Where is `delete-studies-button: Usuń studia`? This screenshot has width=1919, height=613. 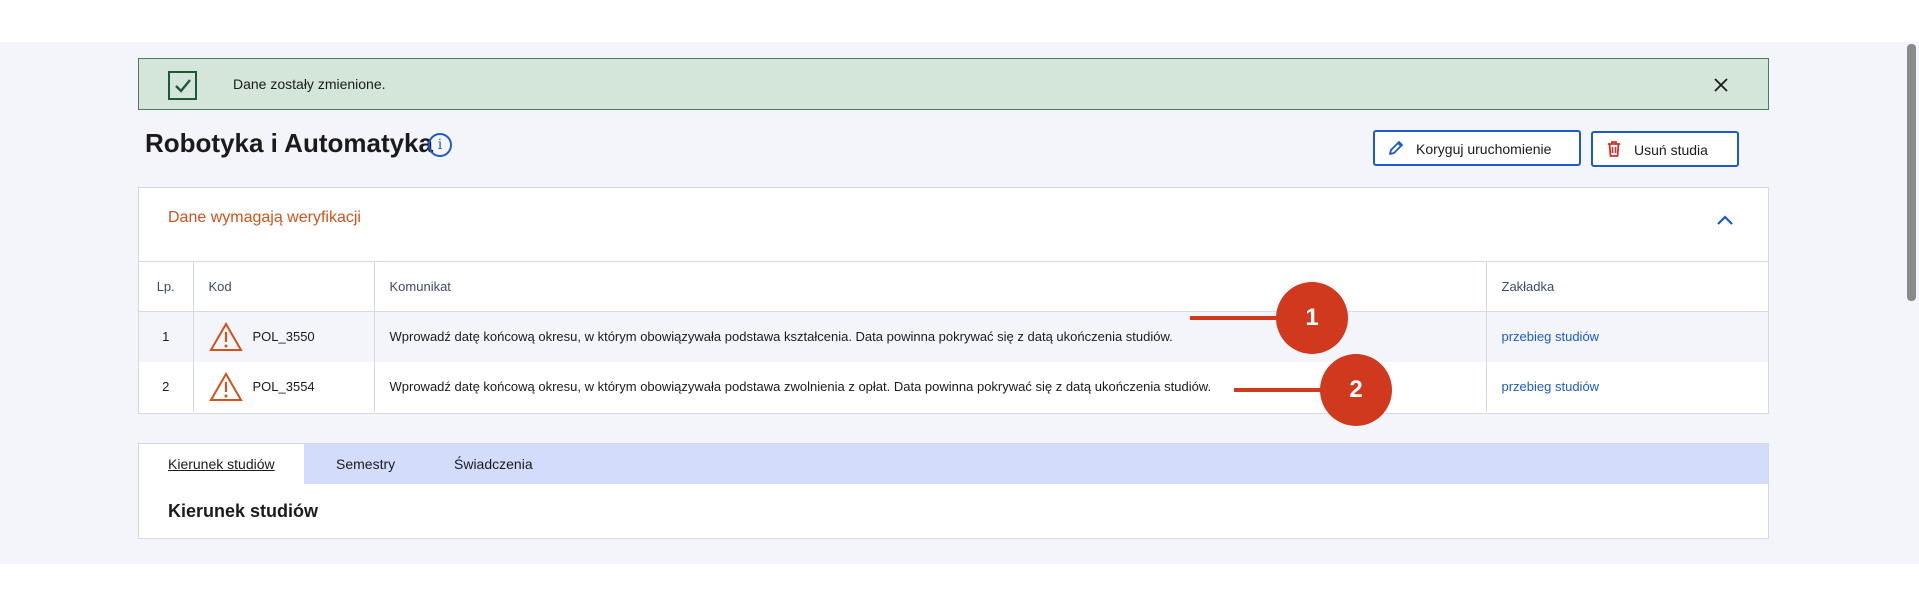
delete-studies-button: Usuń studia is located at coordinates (1665, 149).